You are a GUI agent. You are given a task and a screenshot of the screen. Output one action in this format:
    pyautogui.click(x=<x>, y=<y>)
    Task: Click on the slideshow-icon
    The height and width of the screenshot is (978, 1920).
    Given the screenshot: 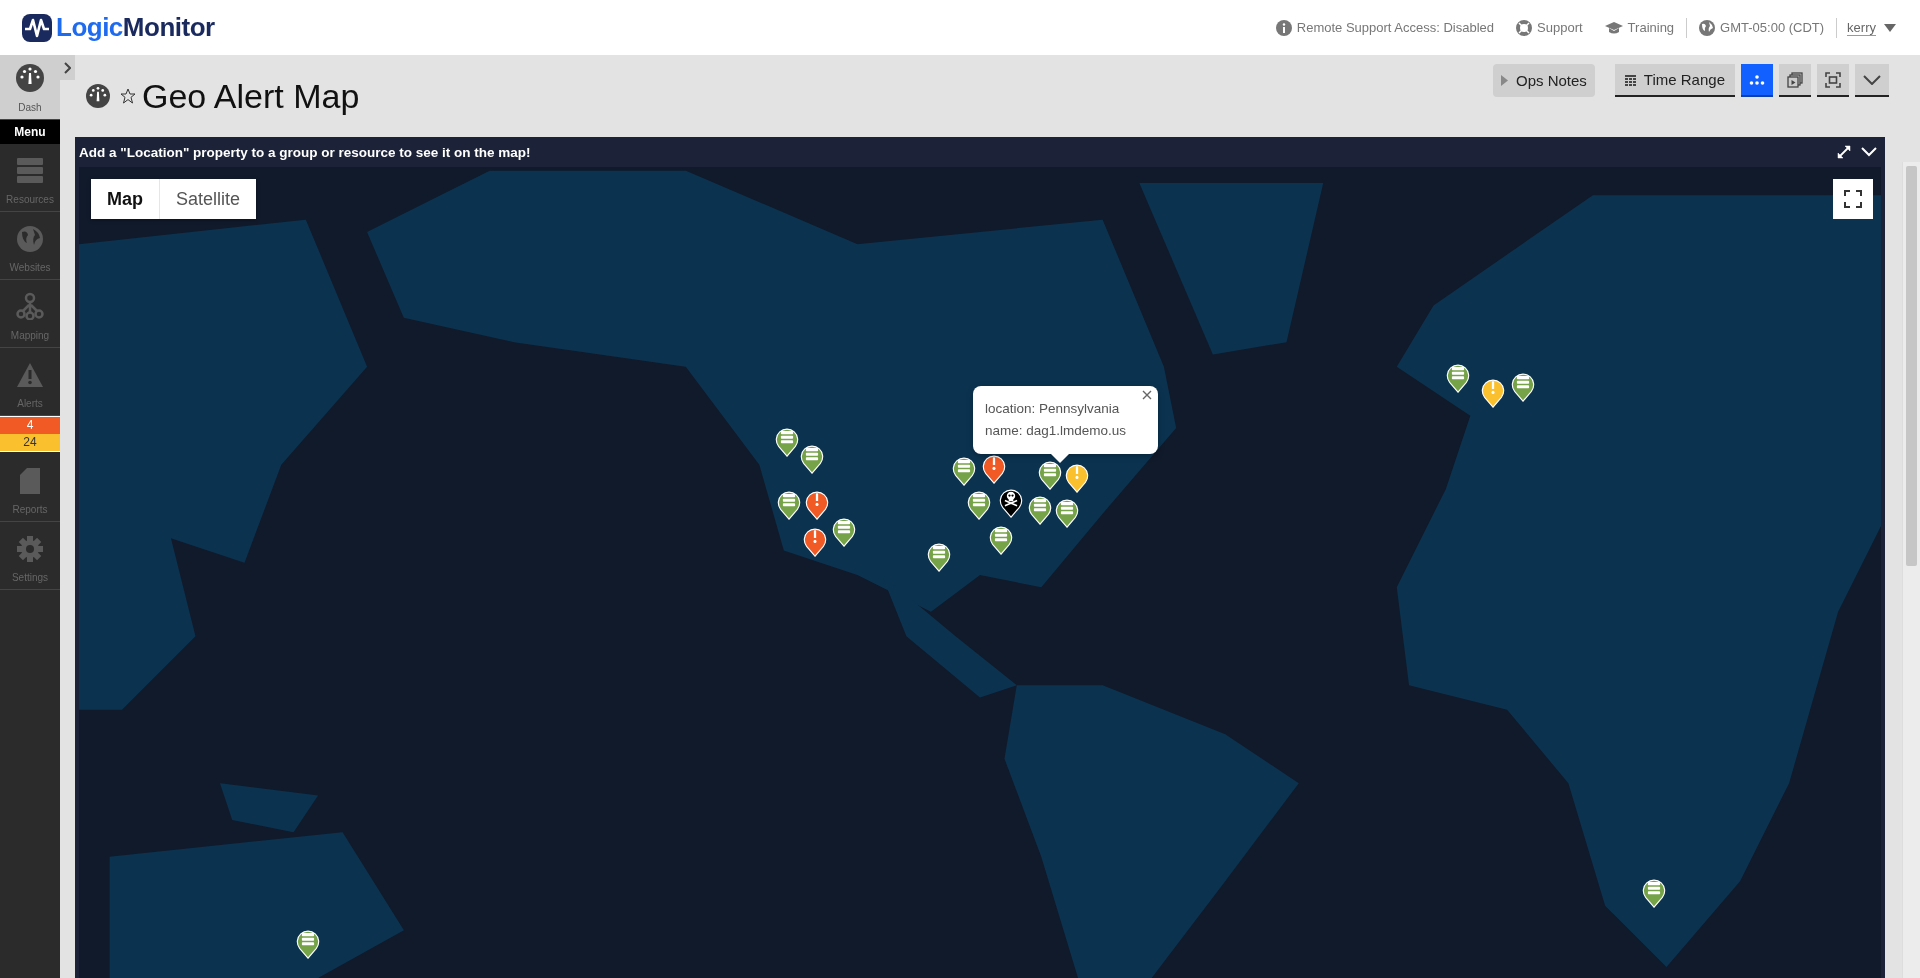 What is the action you would take?
    pyautogui.click(x=1795, y=79)
    